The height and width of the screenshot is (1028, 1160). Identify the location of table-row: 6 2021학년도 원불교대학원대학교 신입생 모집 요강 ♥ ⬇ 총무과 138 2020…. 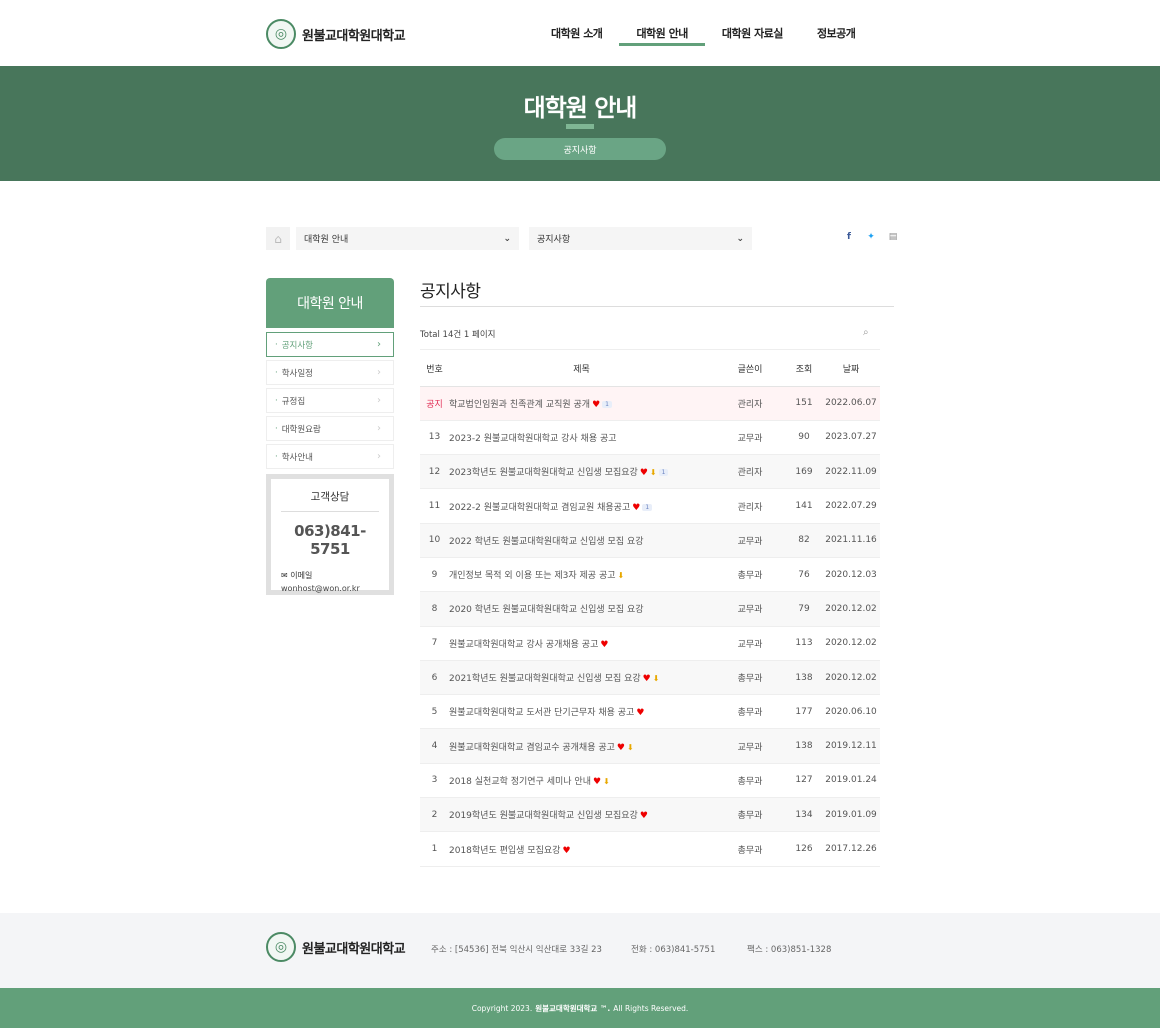
(650, 678).